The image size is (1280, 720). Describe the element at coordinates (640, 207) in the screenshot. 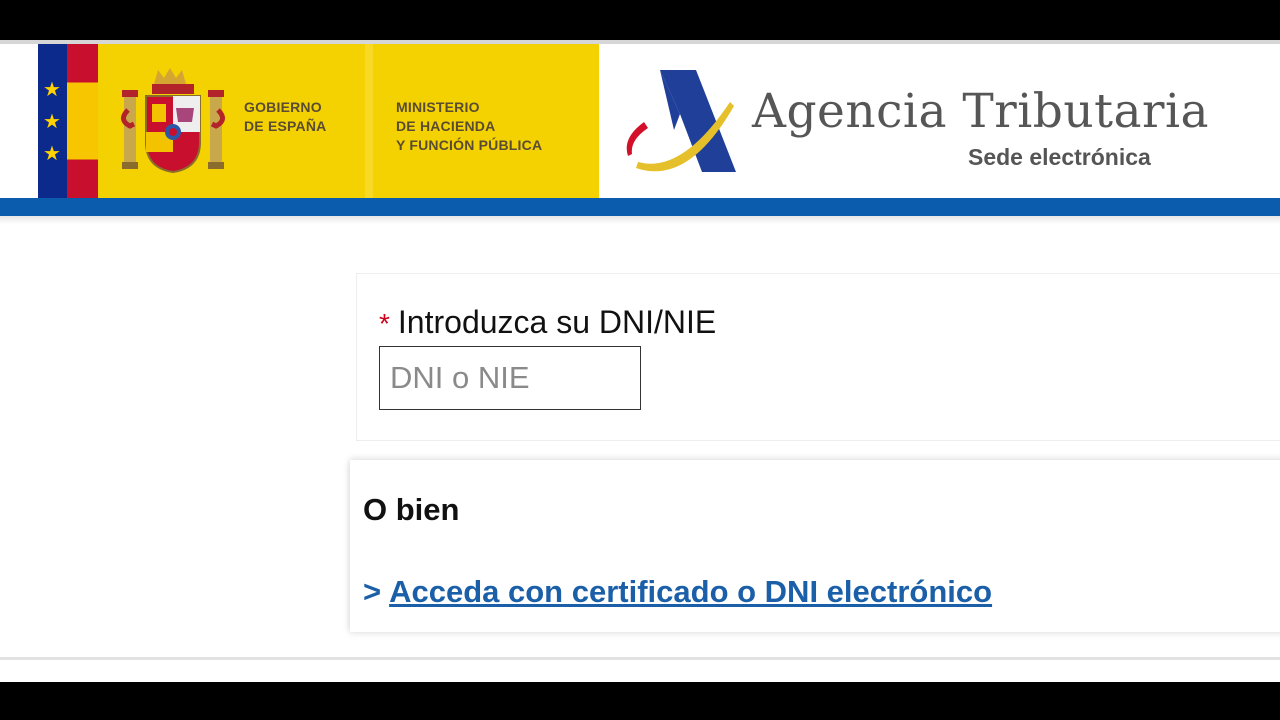

I see `header-accent-bar` at that location.